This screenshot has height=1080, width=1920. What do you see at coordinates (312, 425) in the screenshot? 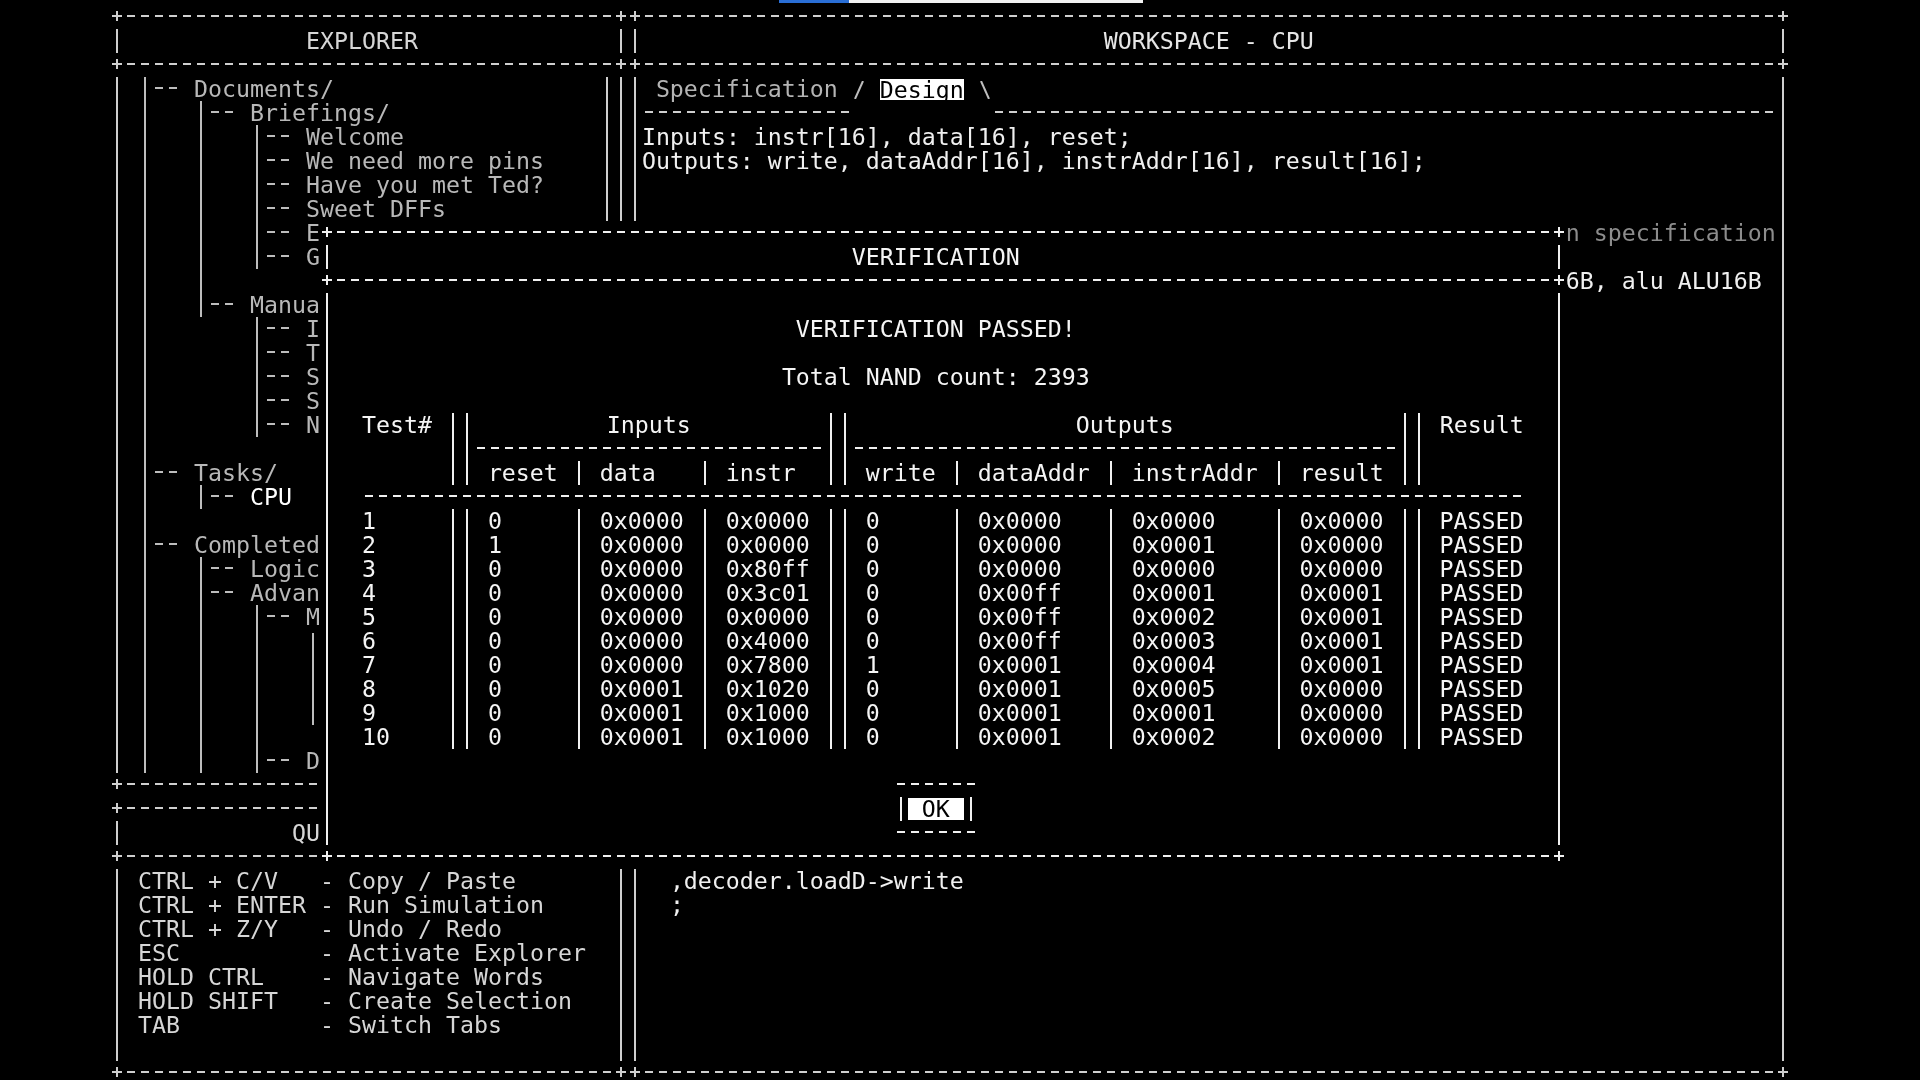
I see `tree-item: N` at bounding box center [312, 425].